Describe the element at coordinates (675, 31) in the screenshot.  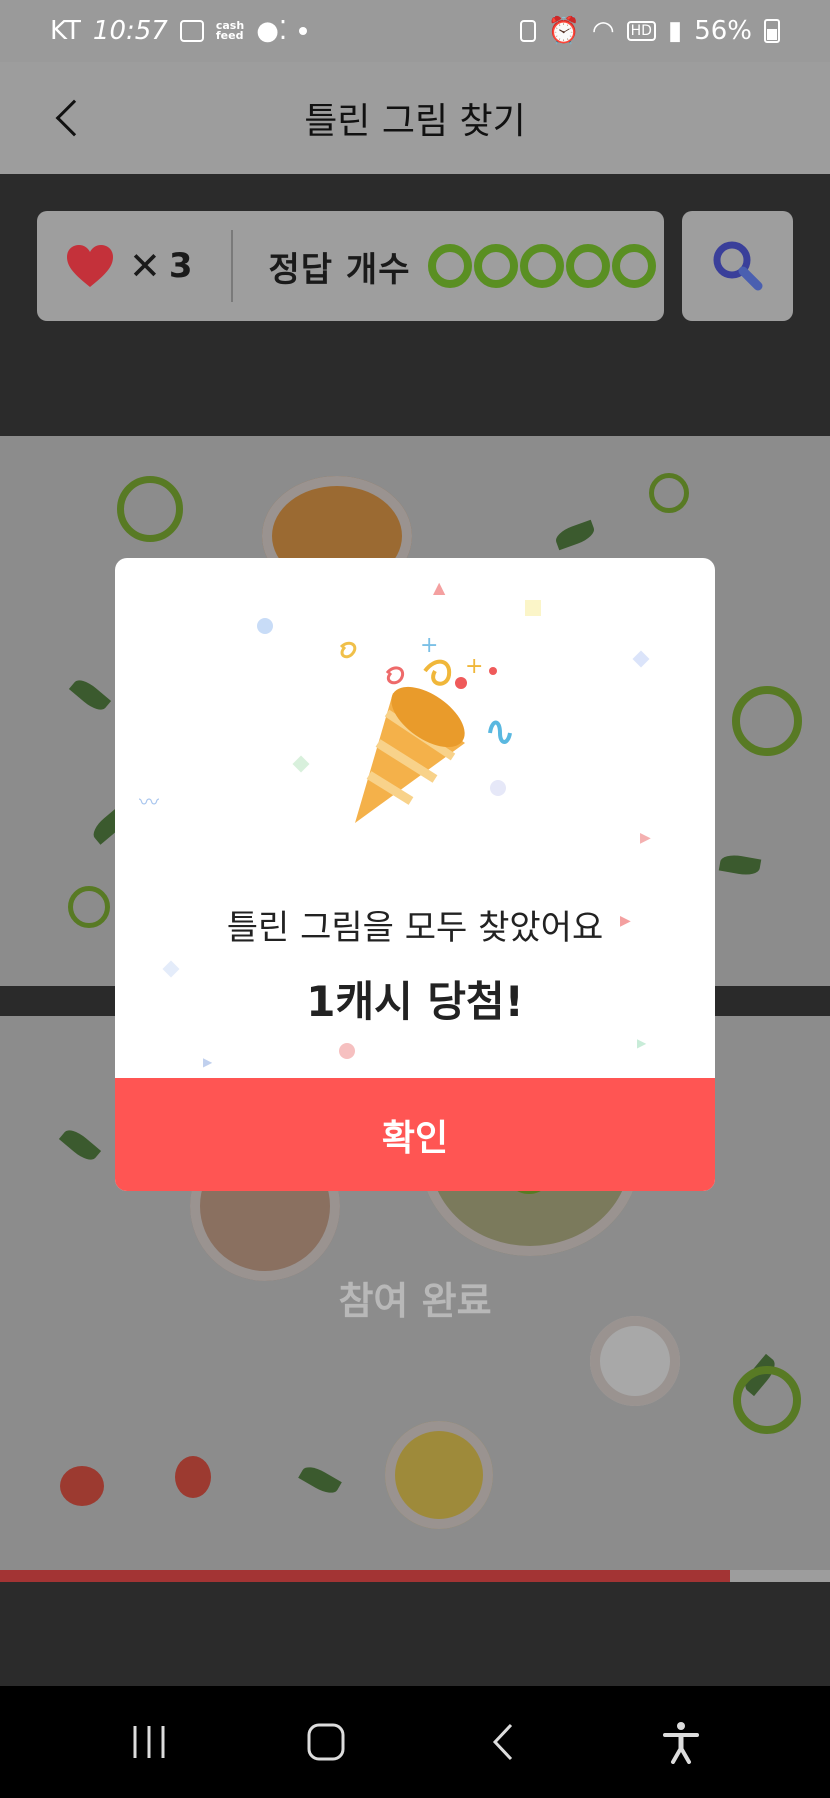
I see `signal-icon: ▮` at that location.